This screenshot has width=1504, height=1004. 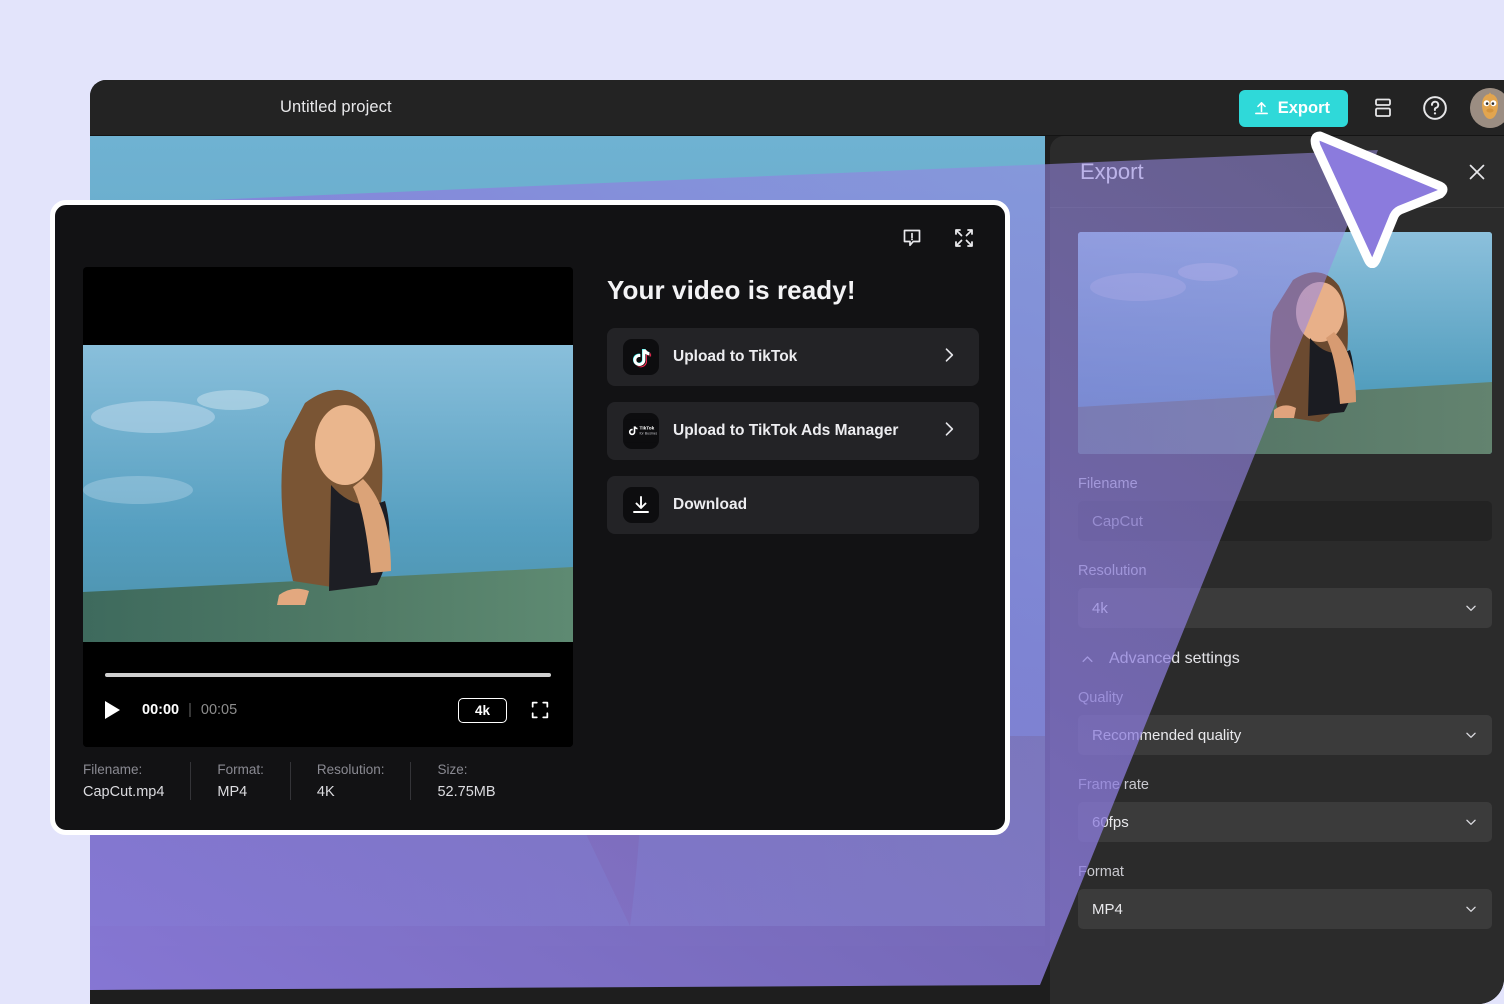 I want to click on close-icon, so click(x=1477, y=172).